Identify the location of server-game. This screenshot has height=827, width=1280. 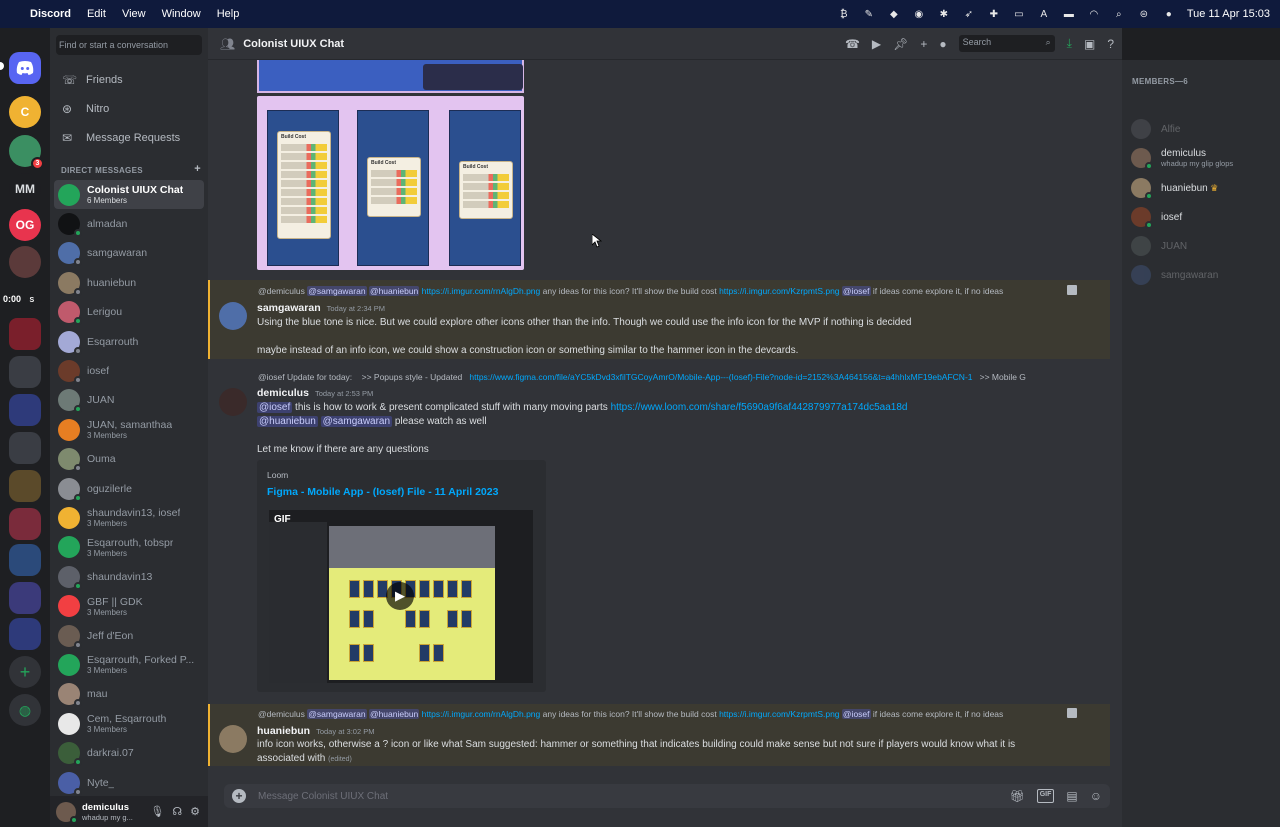
(25, 262).